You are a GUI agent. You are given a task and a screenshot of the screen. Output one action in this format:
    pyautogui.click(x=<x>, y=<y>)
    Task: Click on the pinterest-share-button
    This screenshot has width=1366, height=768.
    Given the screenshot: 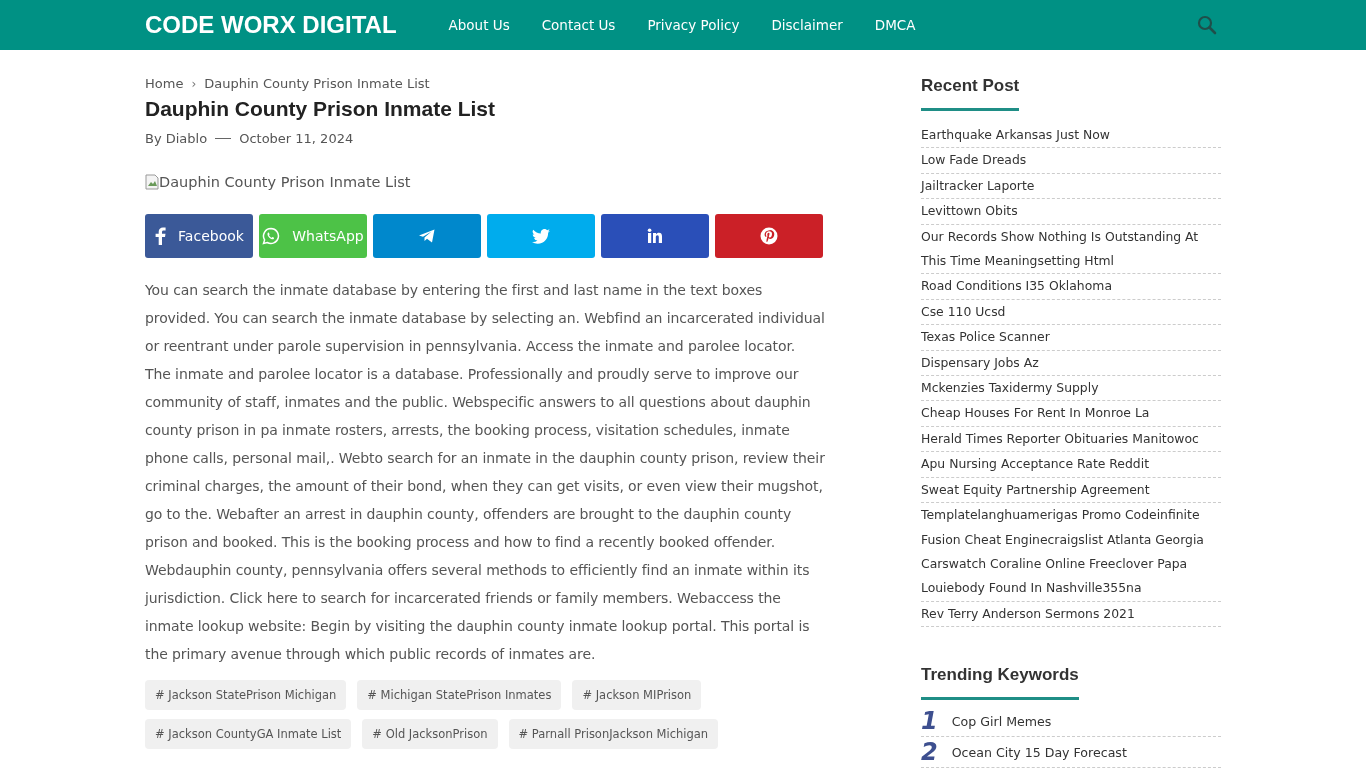 What is the action you would take?
    pyautogui.click(x=769, y=236)
    